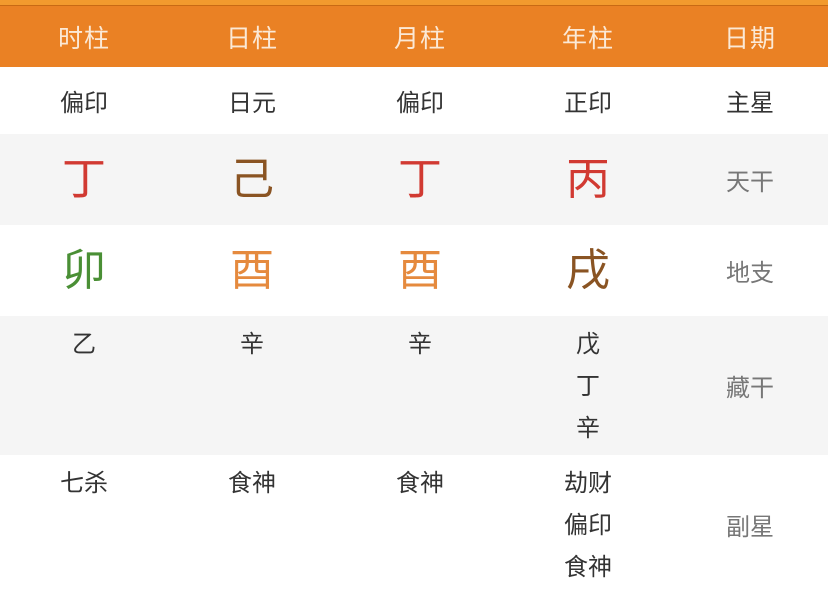 This screenshot has width=828, height=593. I want to click on table-header: 时柱 日柱 月柱 年柱 日期, so click(414, 36).